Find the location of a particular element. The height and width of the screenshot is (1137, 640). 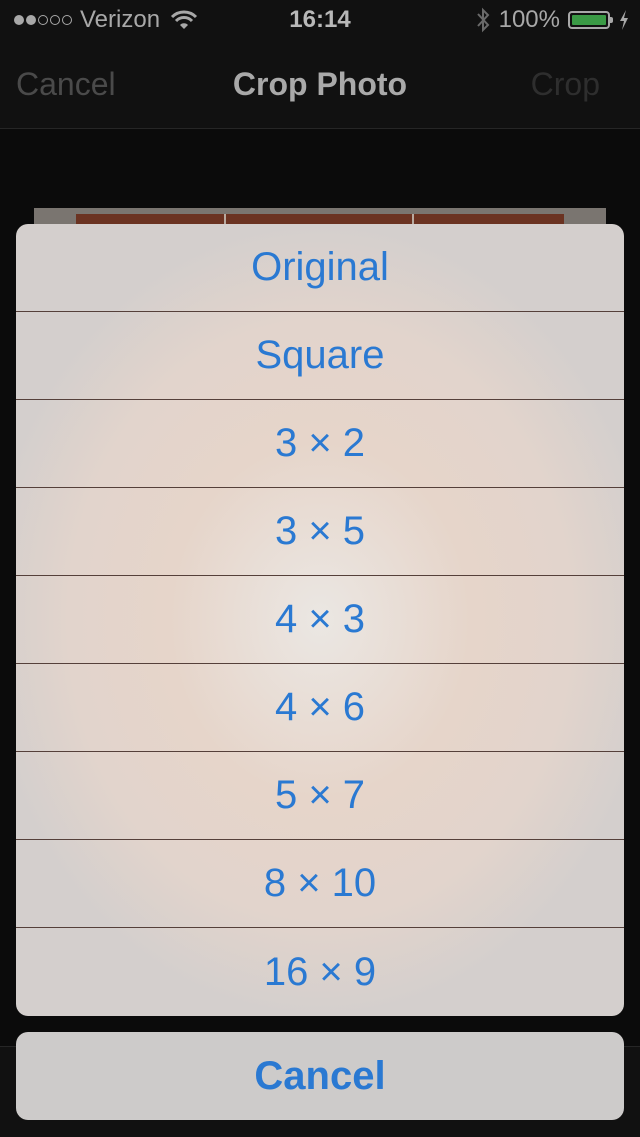

option-4x6: 4 × 6 is located at coordinates (320, 708).